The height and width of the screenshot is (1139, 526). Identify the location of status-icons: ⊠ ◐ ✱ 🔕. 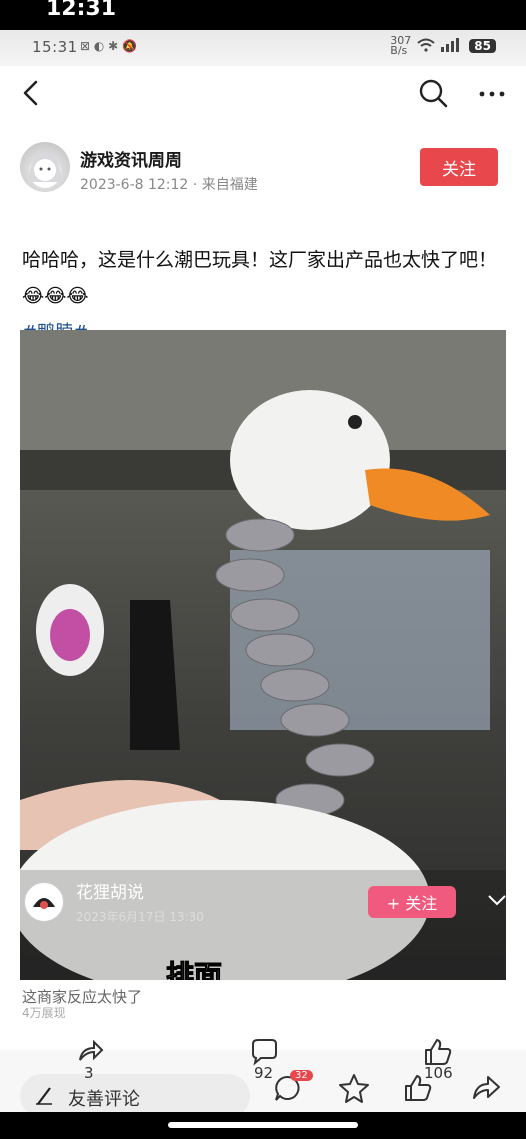
(108, 46).